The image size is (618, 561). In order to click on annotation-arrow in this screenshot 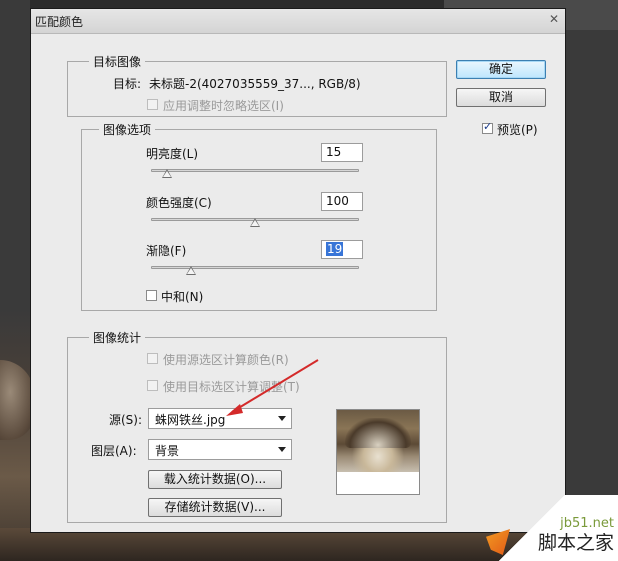, I will do `click(272, 387)`.